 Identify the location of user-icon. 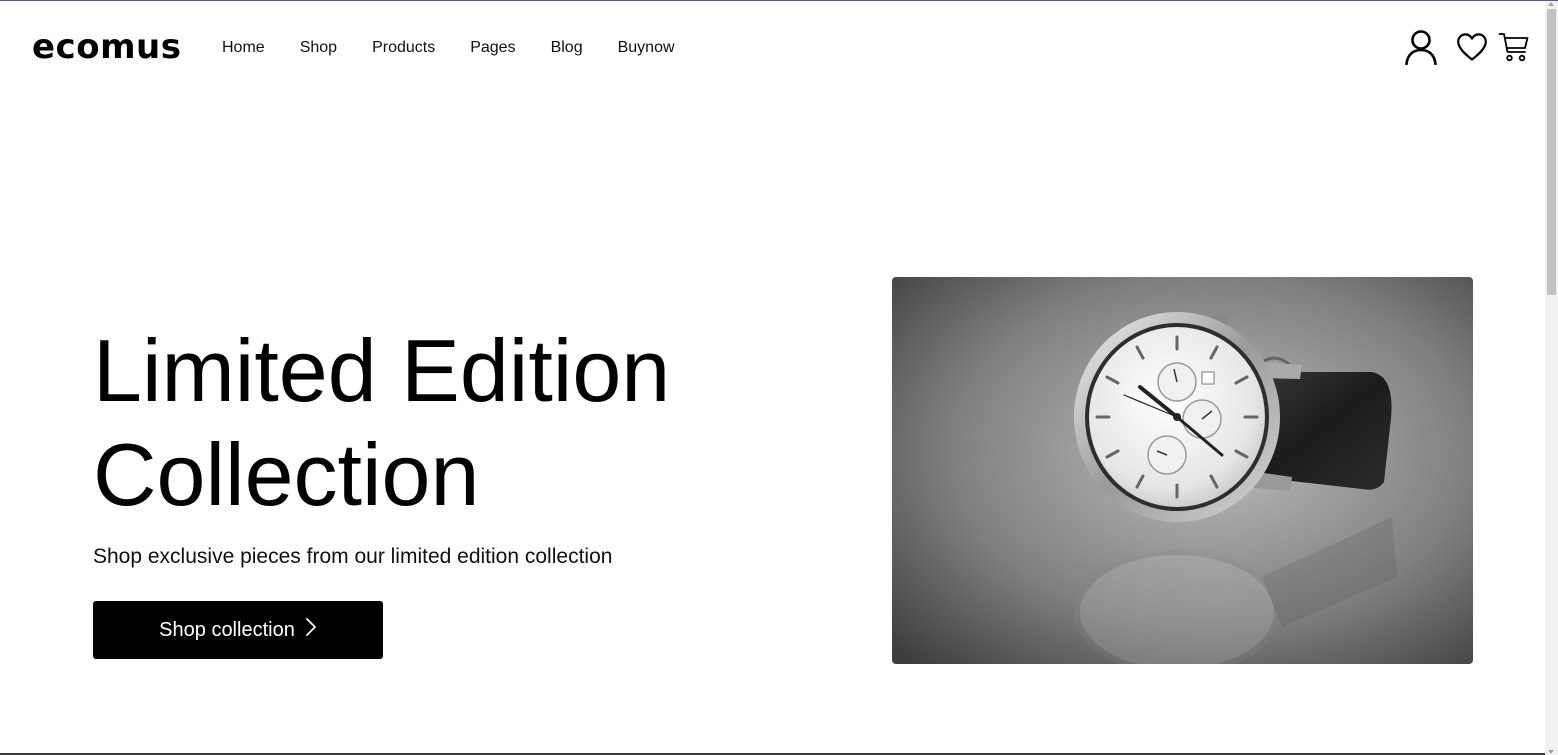
(1421, 47).